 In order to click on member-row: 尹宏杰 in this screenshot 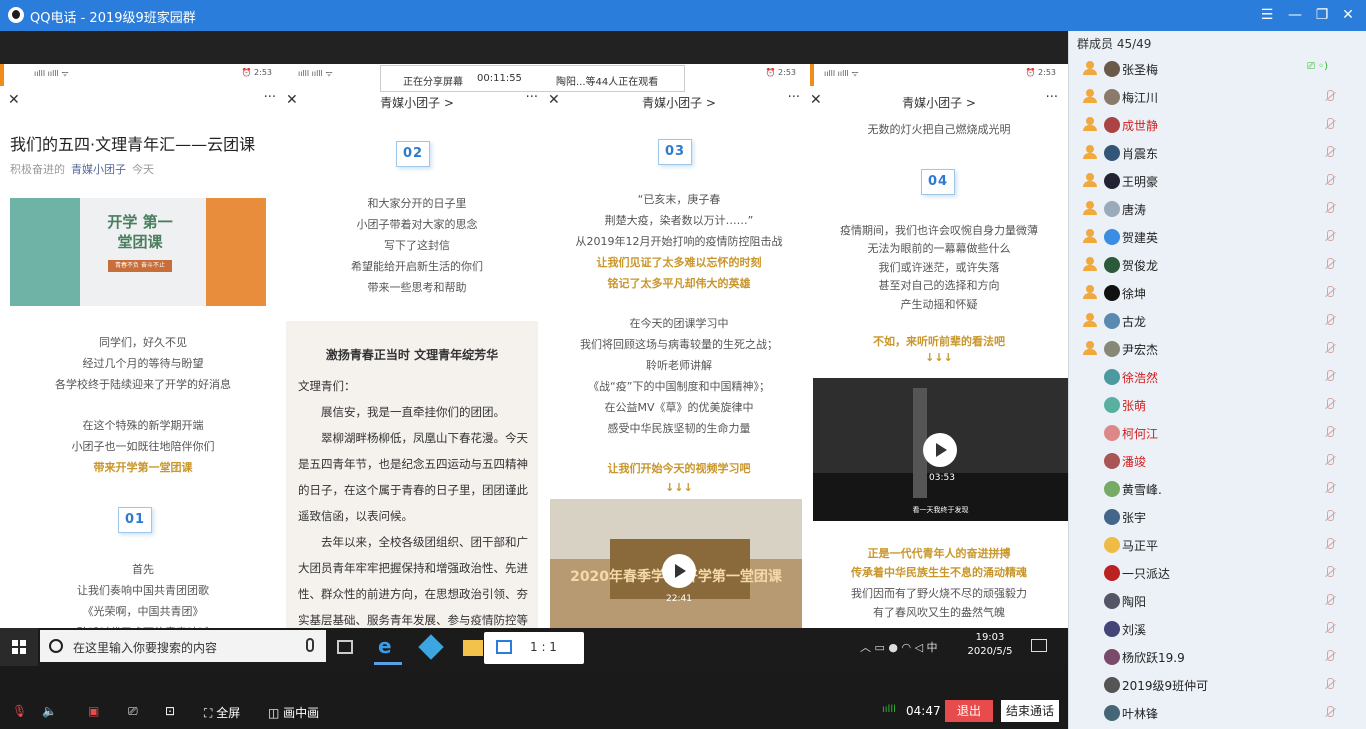, I will do `click(1217, 349)`.